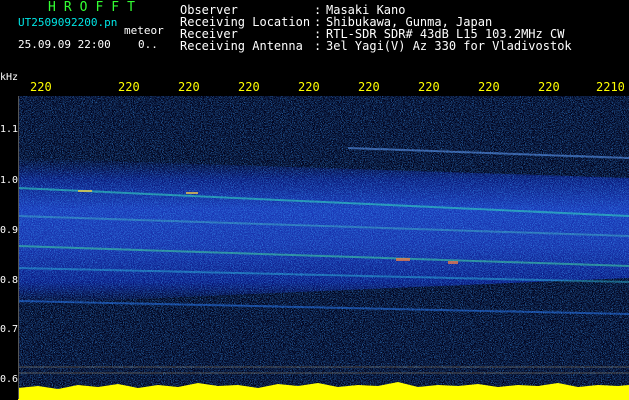 The height and width of the screenshot is (400, 629). I want to click on meteor-label: meteor, so click(144, 30).